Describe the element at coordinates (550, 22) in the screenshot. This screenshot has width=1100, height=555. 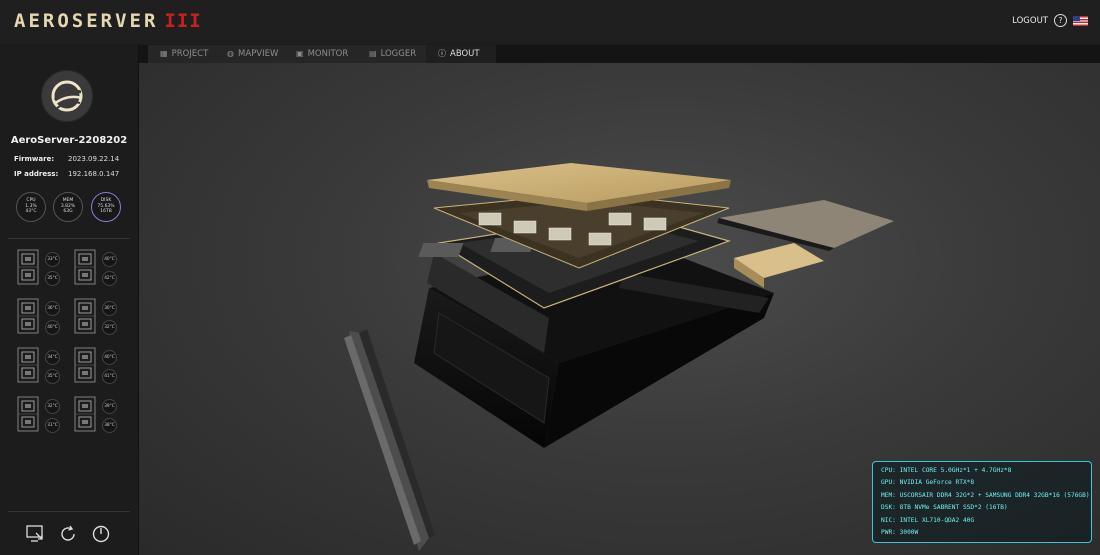
I see `top-bar: AEROSERVER III LOGOUT ?` at that location.